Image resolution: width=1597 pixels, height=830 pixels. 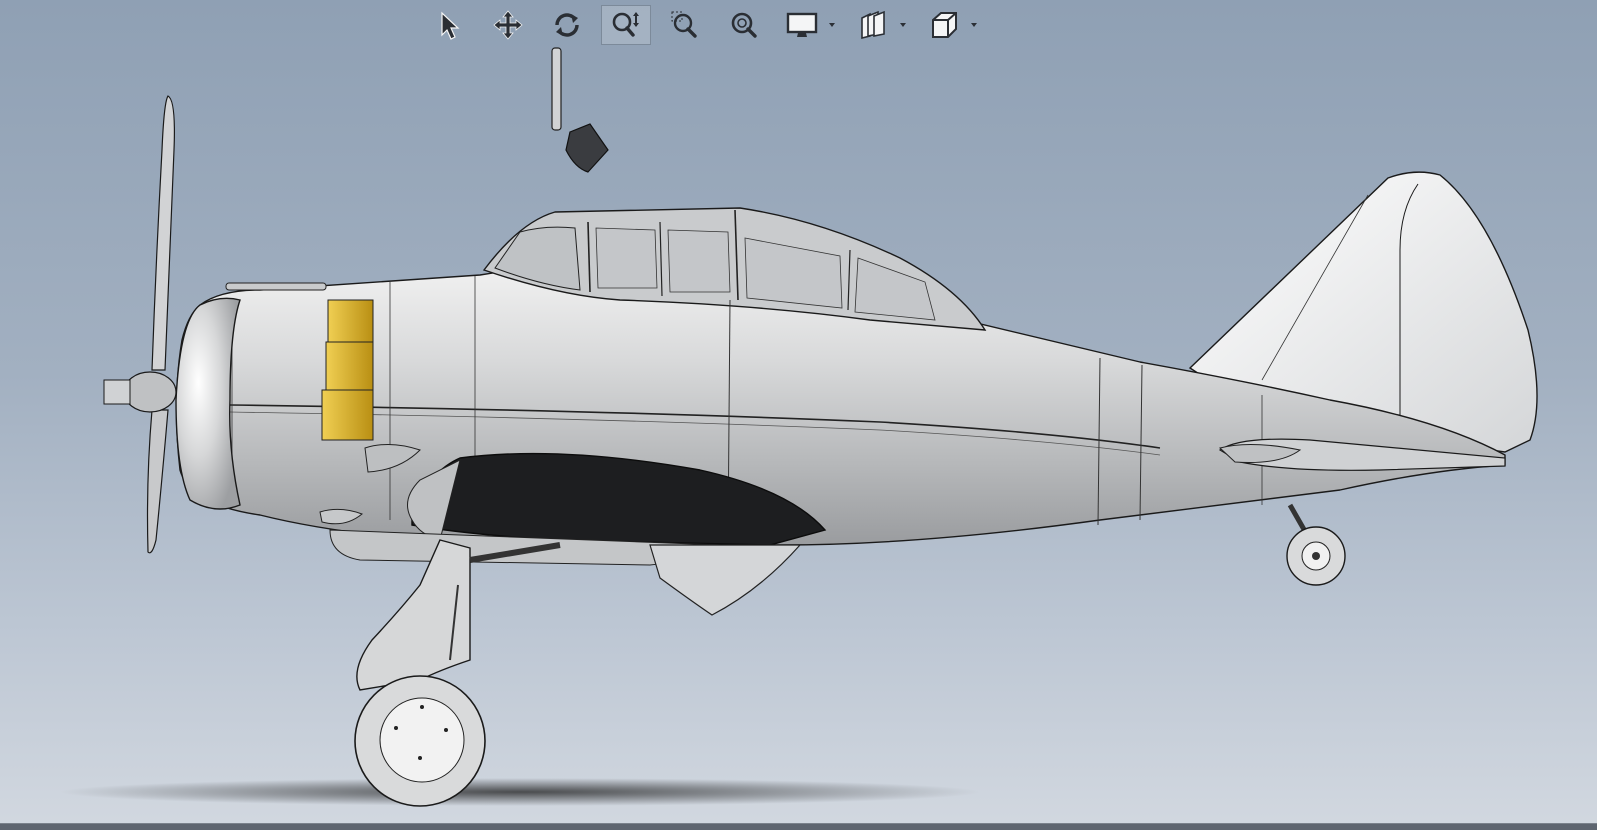 I want to click on status-strip, so click(x=798, y=826).